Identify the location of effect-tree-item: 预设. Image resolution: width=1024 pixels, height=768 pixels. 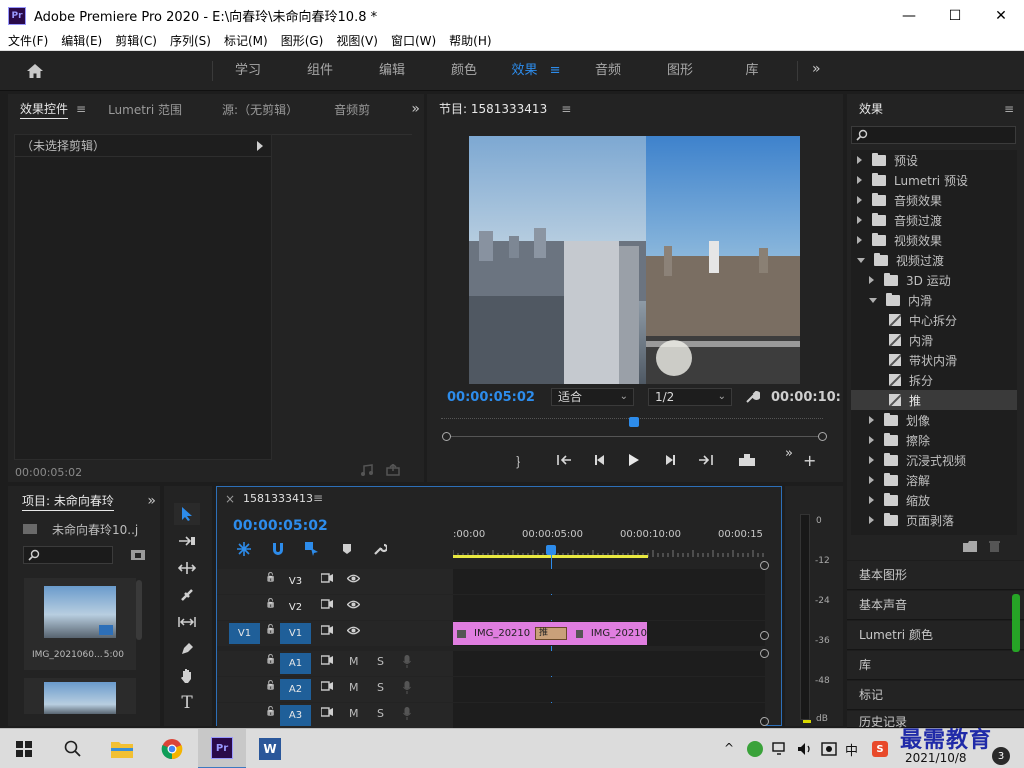
(884, 160).